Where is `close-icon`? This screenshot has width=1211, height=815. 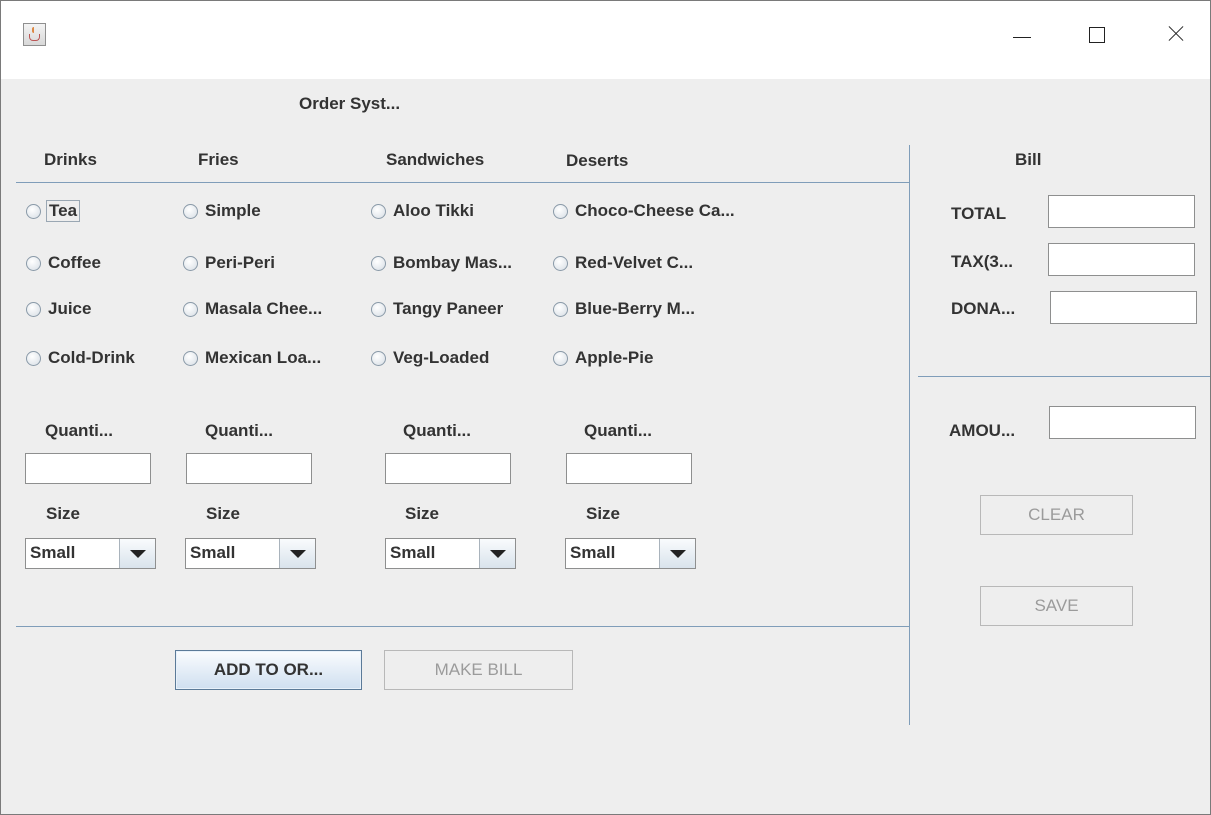
close-icon is located at coordinates (1176, 34).